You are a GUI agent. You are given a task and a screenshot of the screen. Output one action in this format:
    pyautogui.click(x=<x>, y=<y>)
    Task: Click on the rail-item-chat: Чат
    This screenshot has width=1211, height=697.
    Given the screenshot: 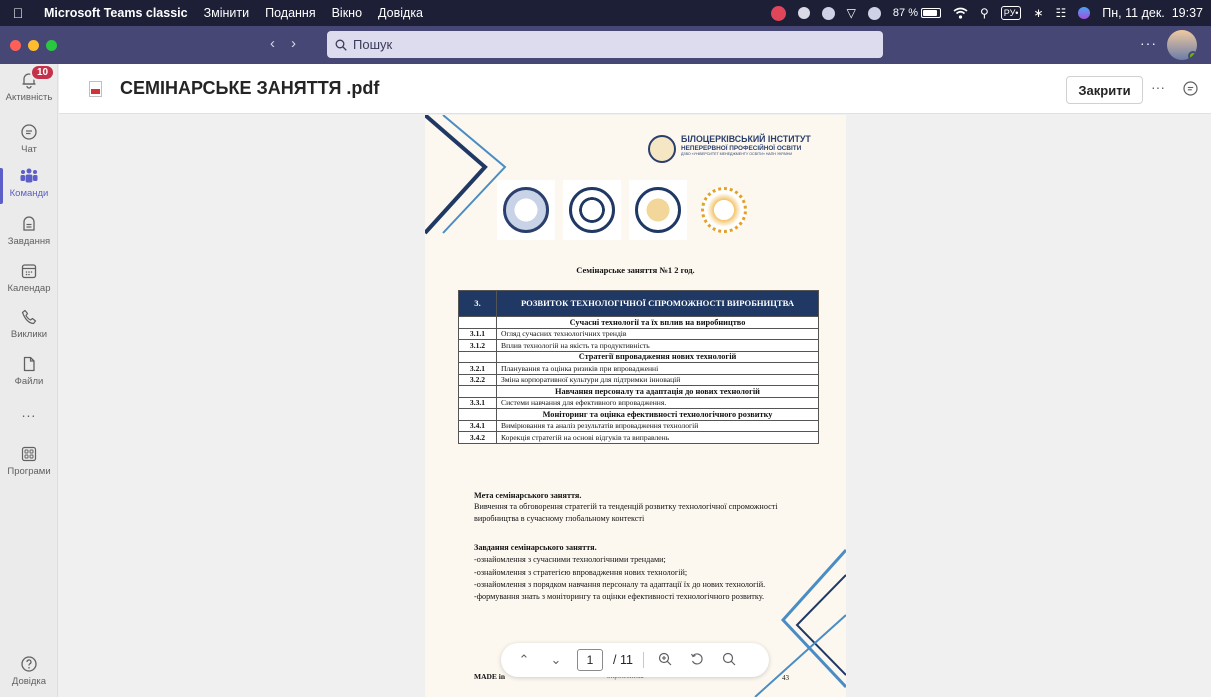 What is the action you would take?
    pyautogui.click(x=29, y=138)
    